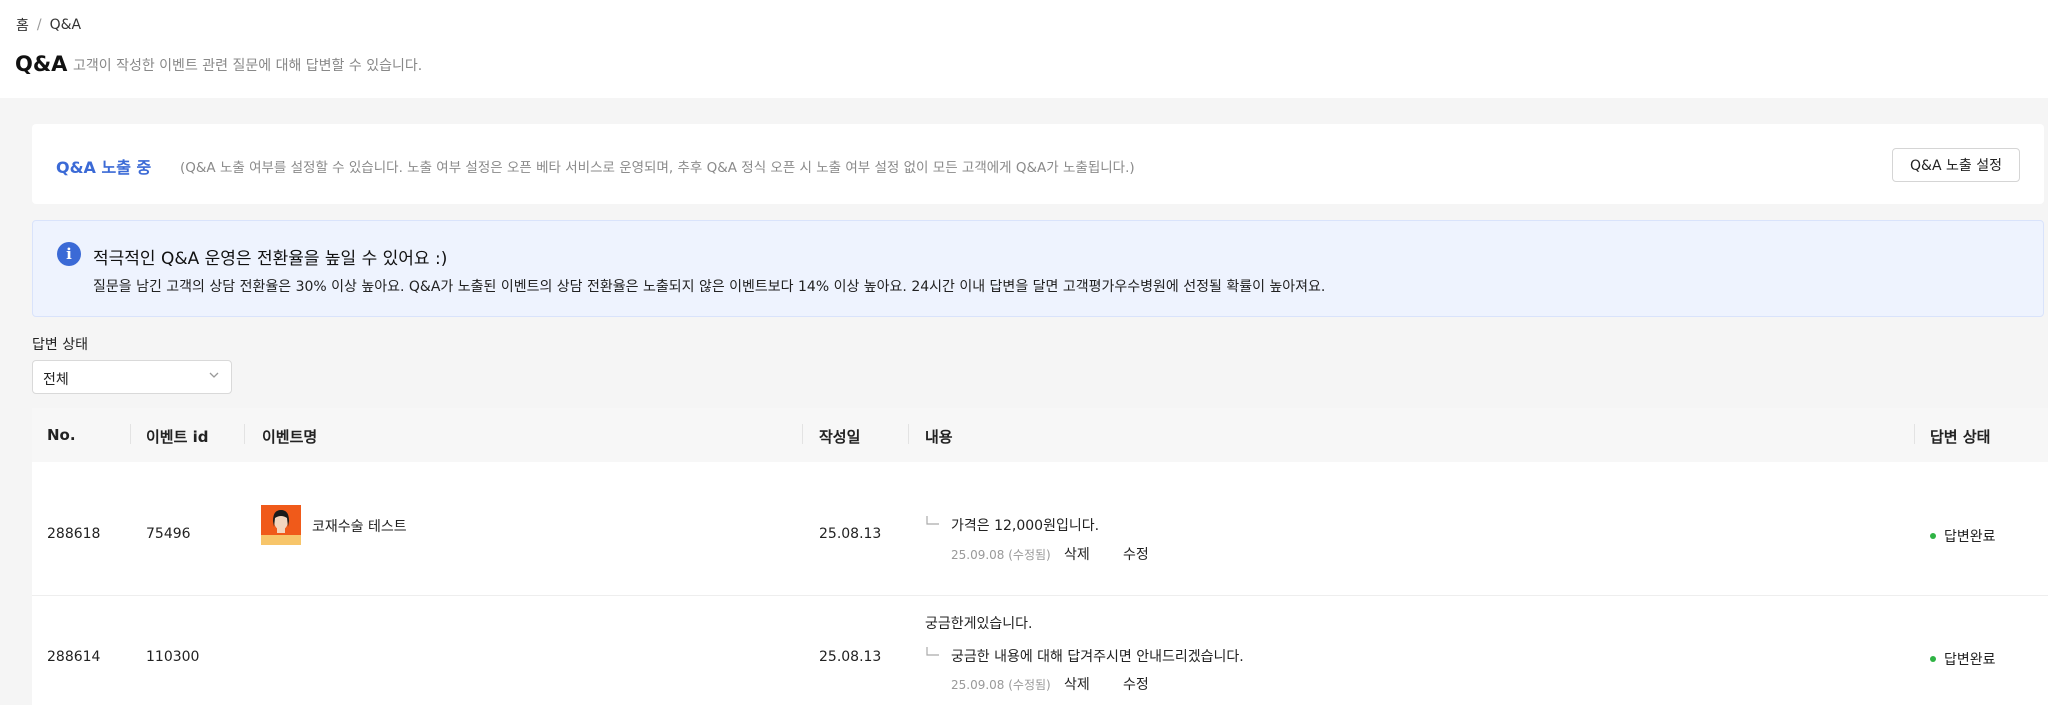  What do you see at coordinates (74, 534) in the screenshot?
I see `row-no: 288618` at bounding box center [74, 534].